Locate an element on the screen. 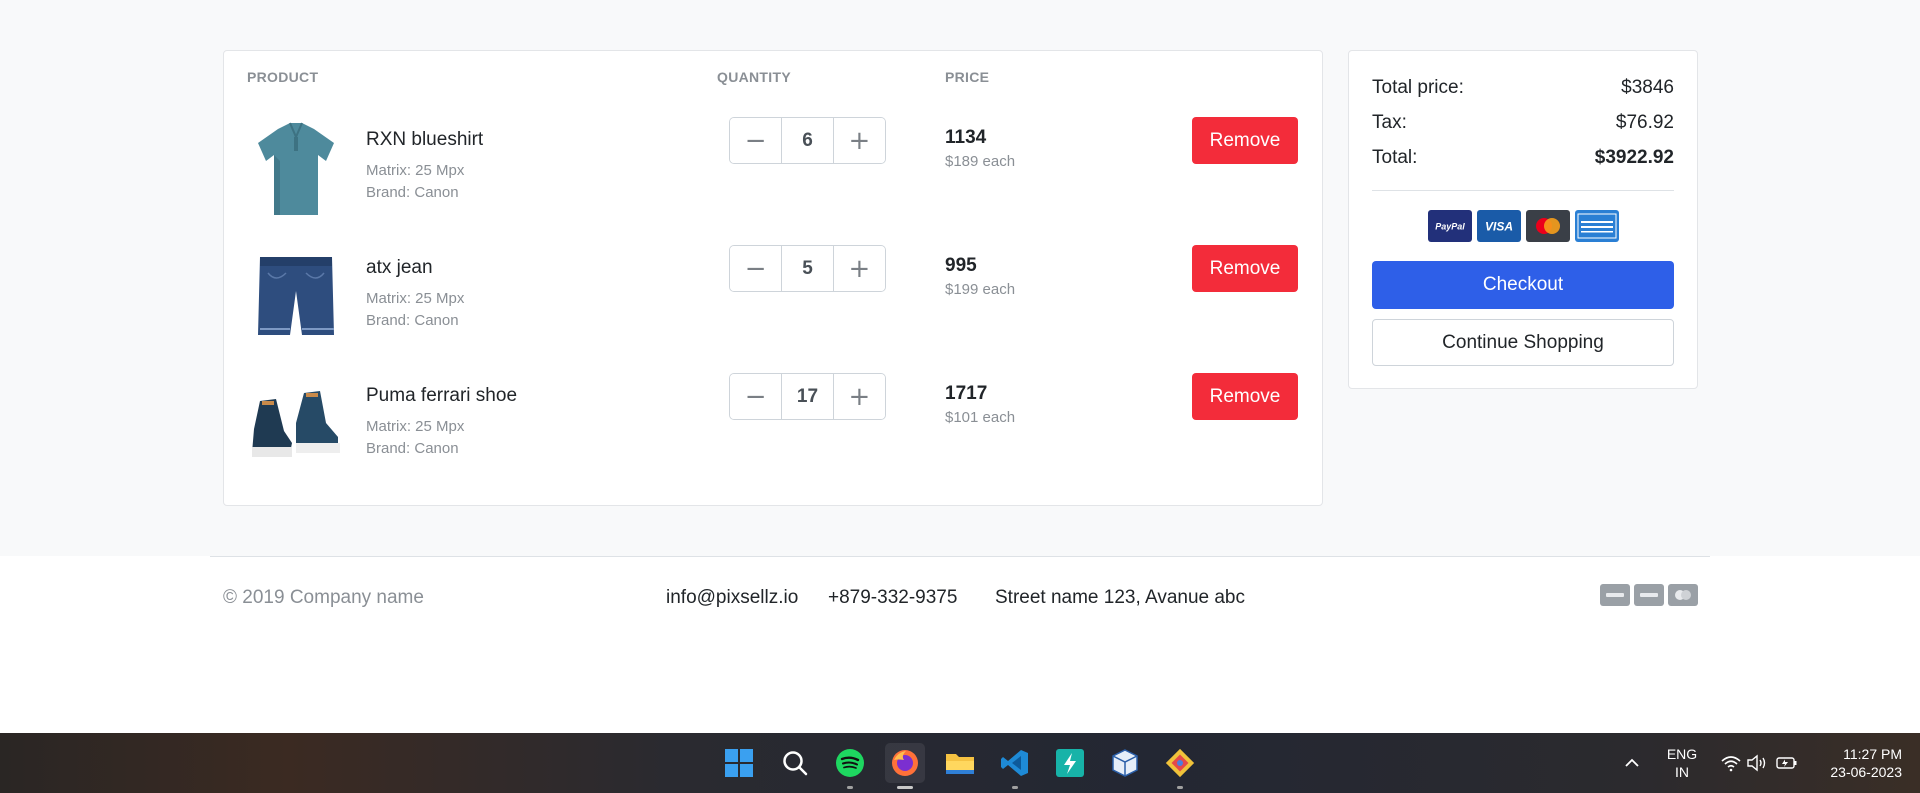 The image size is (1920, 793). product-image-jean is located at coordinates (296, 298).